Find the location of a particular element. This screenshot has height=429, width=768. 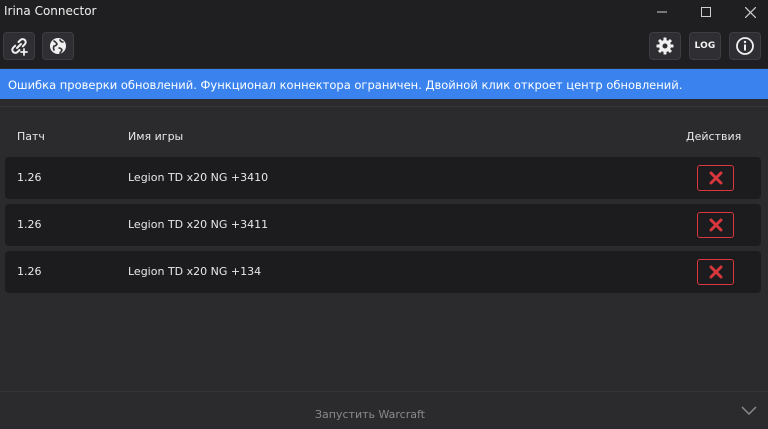

toolbar: LOG is located at coordinates (384, 46).